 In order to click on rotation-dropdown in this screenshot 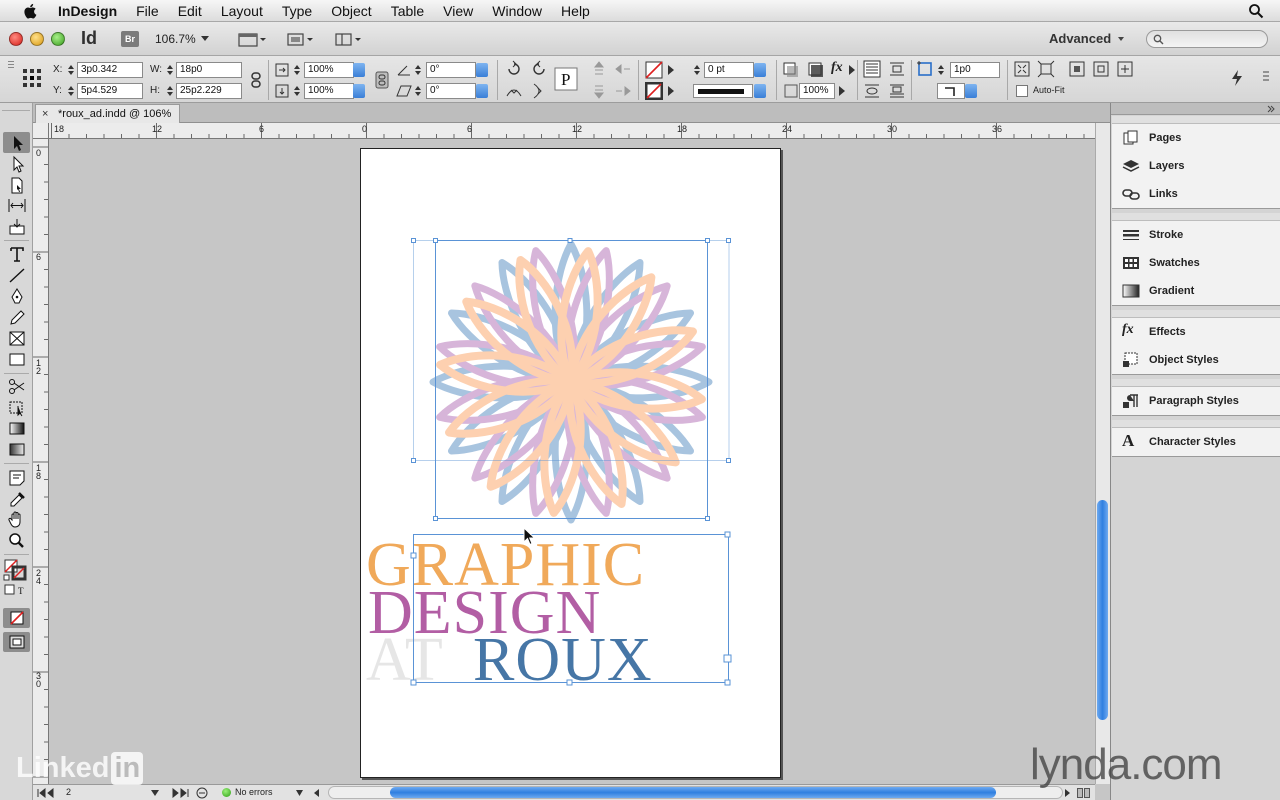, I will do `click(482, 70)`.